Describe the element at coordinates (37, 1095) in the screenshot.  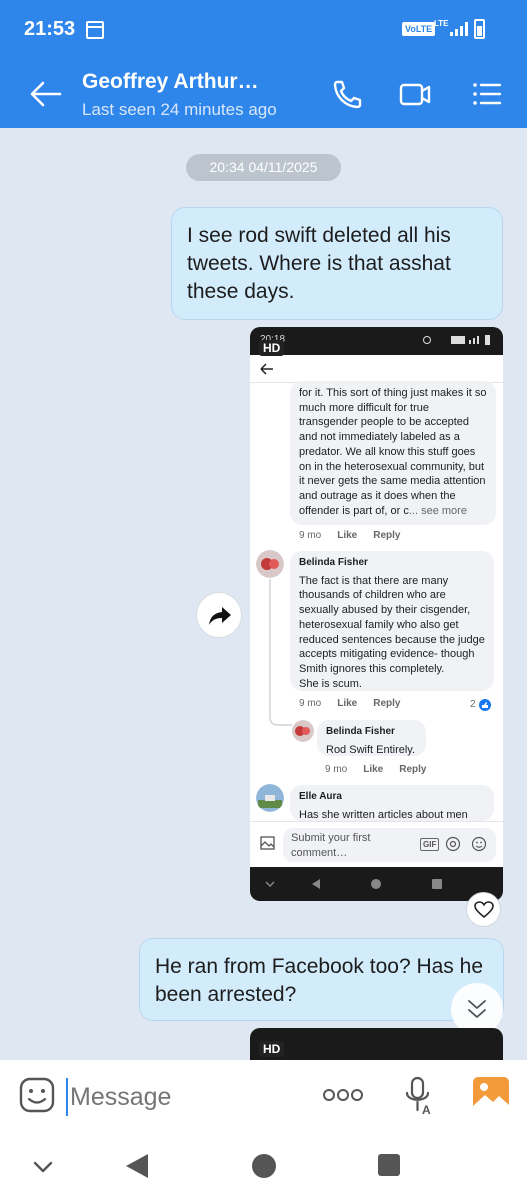
I see `sticker-emoji-icon` at that location.